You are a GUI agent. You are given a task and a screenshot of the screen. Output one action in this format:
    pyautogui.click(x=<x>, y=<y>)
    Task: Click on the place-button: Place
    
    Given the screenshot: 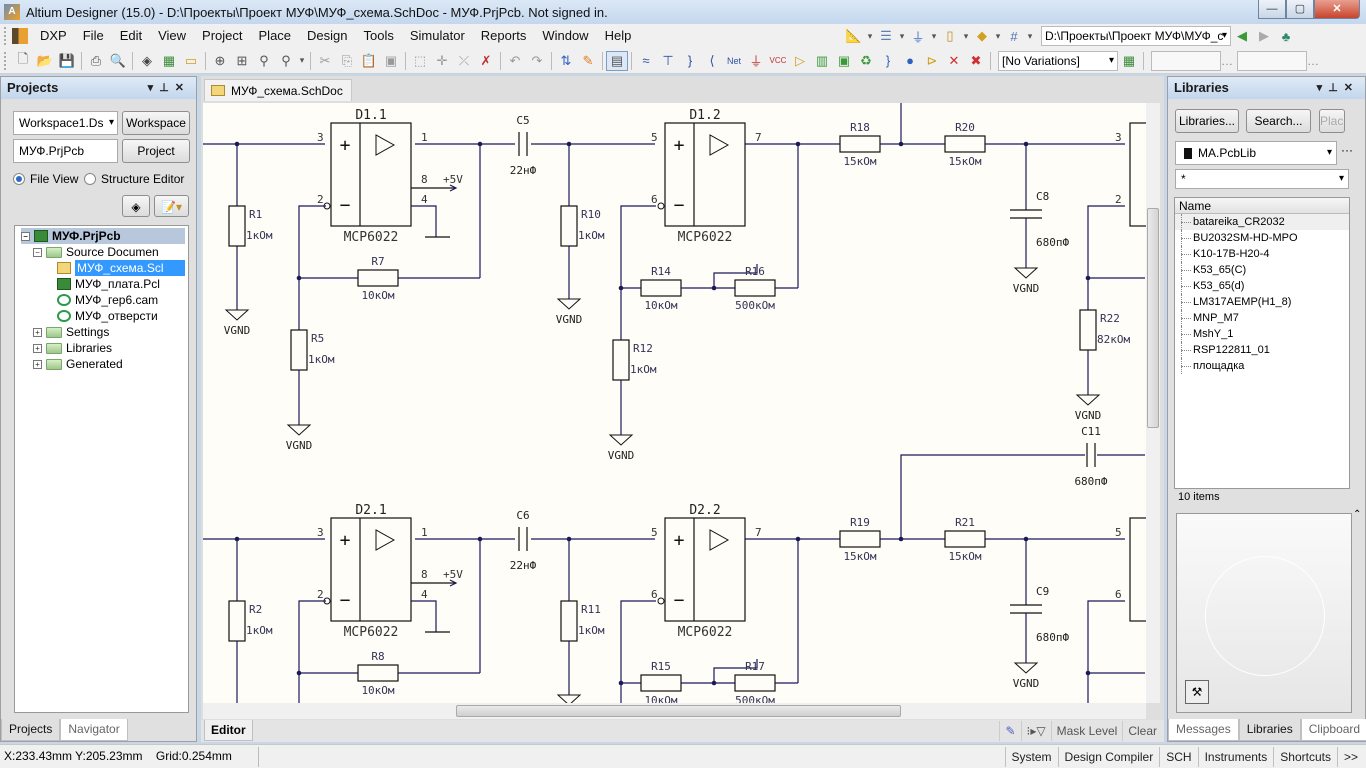 What is the action you would take?
    pyautogui.click(x=1332, y=121)
    